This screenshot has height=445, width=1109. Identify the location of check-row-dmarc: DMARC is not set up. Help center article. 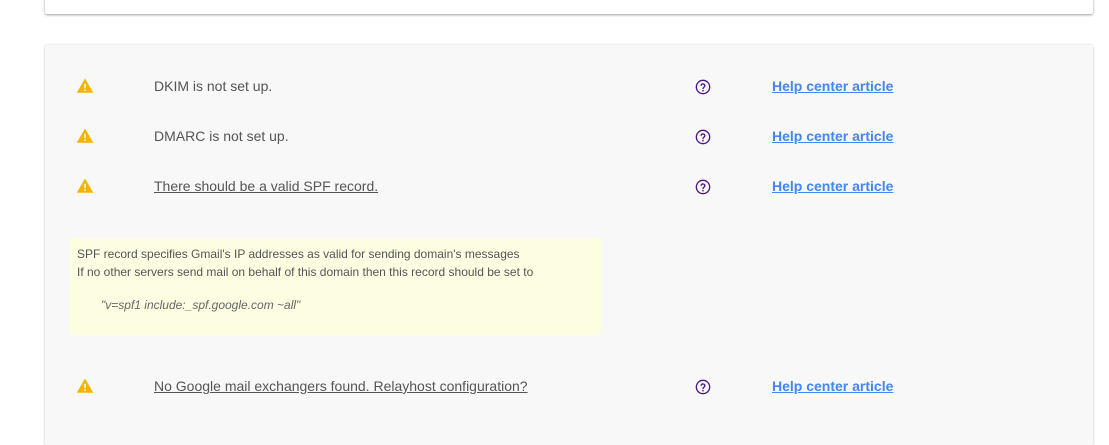
(569, 136).